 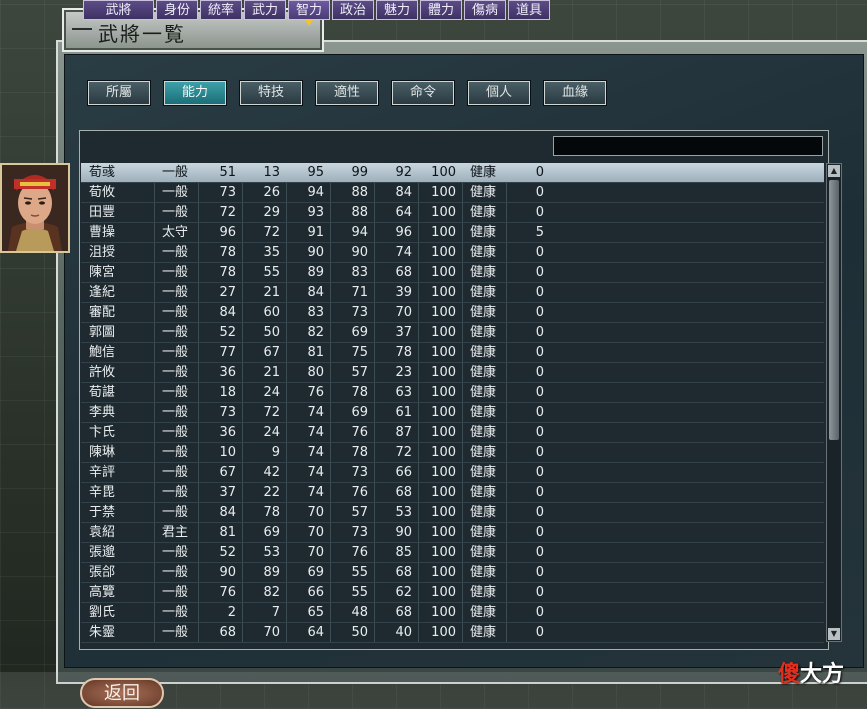 What do you see at coordinates (452, 453) in the screenshot?
I see `table-row: 陳琳 一般 10 9 74 78 72 100 健康 0` at bounding box center [452, 453].